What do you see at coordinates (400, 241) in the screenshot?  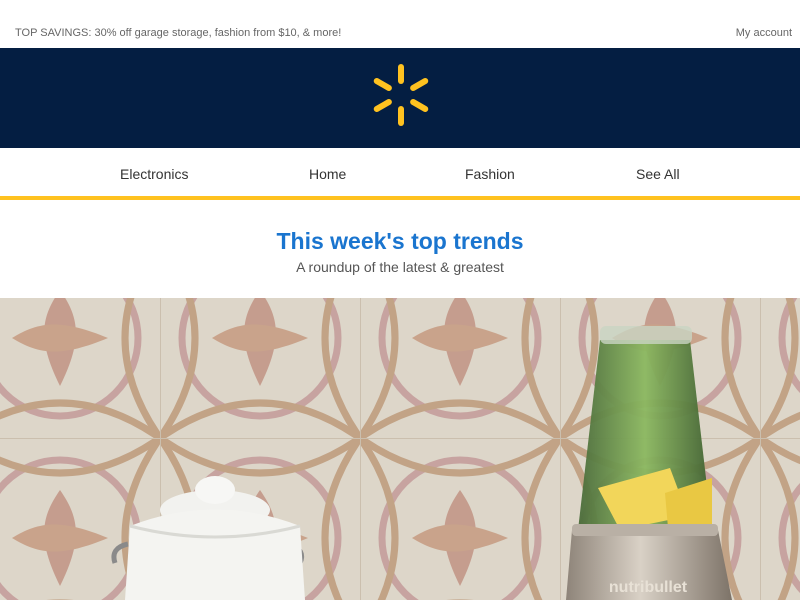 I see `hero-title: This week's top trends` at bounding box center [400, 241].